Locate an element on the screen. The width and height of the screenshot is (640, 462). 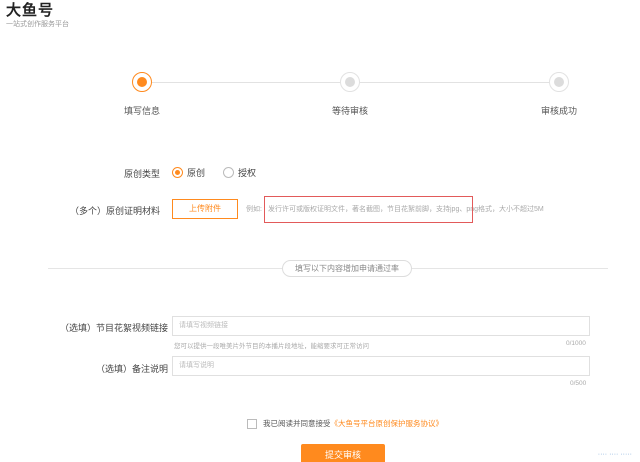
submit-review-button: 提交审核 is located at coordinates (343, 453).